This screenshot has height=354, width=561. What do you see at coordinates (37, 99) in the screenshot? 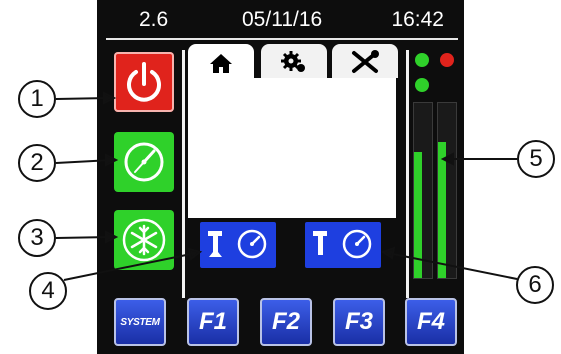
I see `callout-1: 1` at bounding box center [37, 99].